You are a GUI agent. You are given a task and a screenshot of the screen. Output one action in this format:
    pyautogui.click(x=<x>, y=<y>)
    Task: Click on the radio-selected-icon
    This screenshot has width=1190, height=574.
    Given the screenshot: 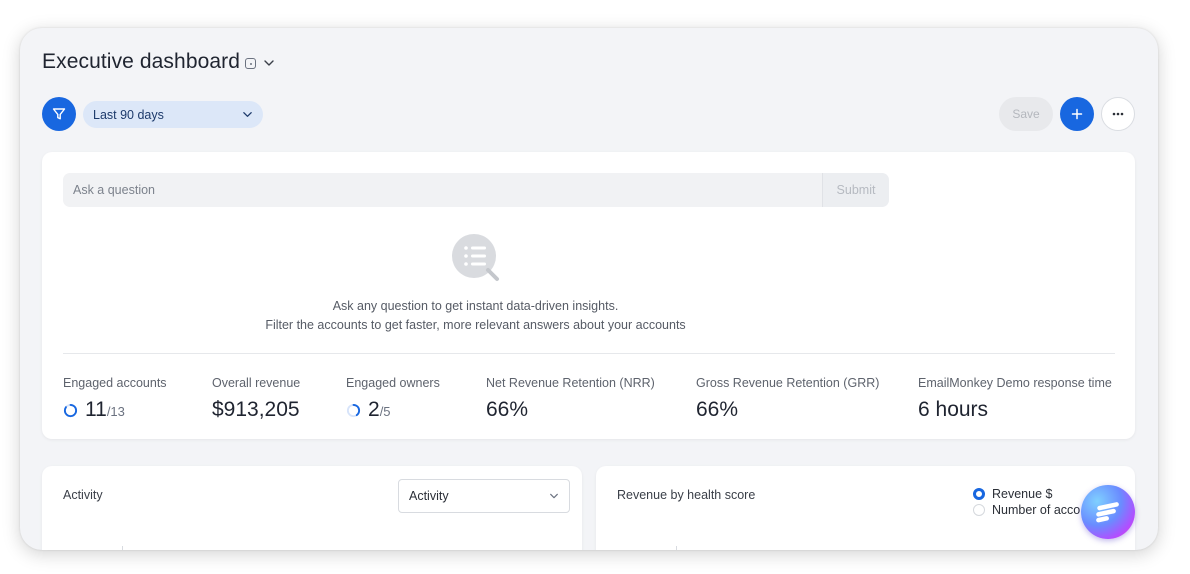 What is the action you would take?
    pyautogui.click(x=979, y=494)
    